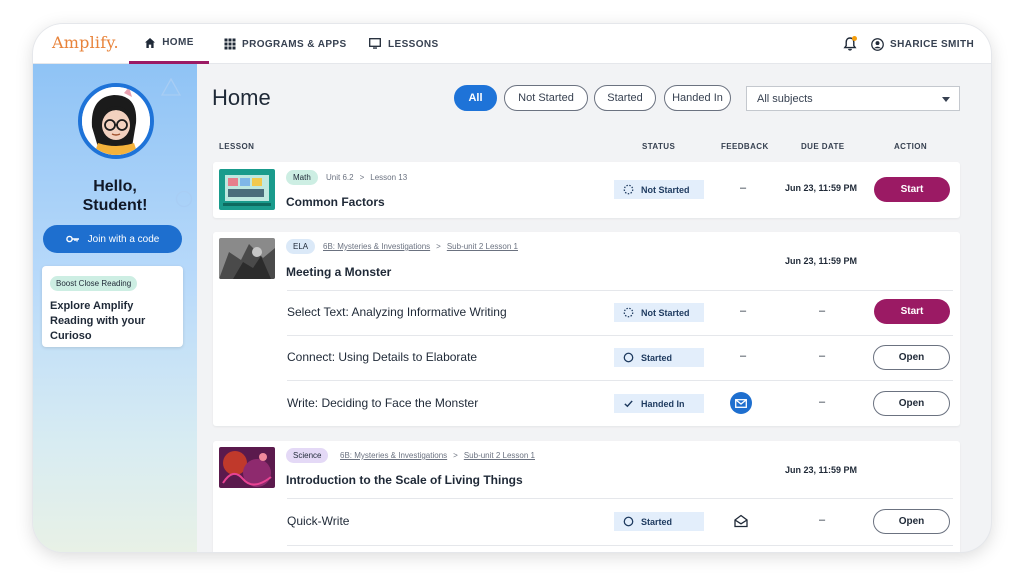  I want to click on nav-lessons: LESSONS, so click(403, 44).